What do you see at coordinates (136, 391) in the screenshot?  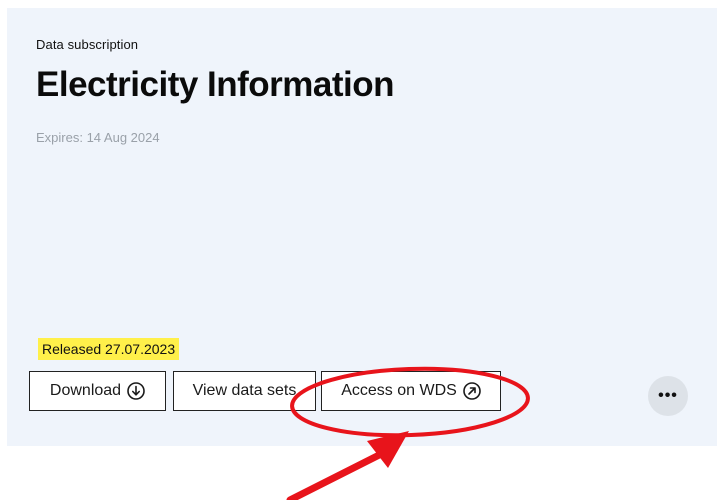 I see `download-icon` at bounding box center [136, 391].